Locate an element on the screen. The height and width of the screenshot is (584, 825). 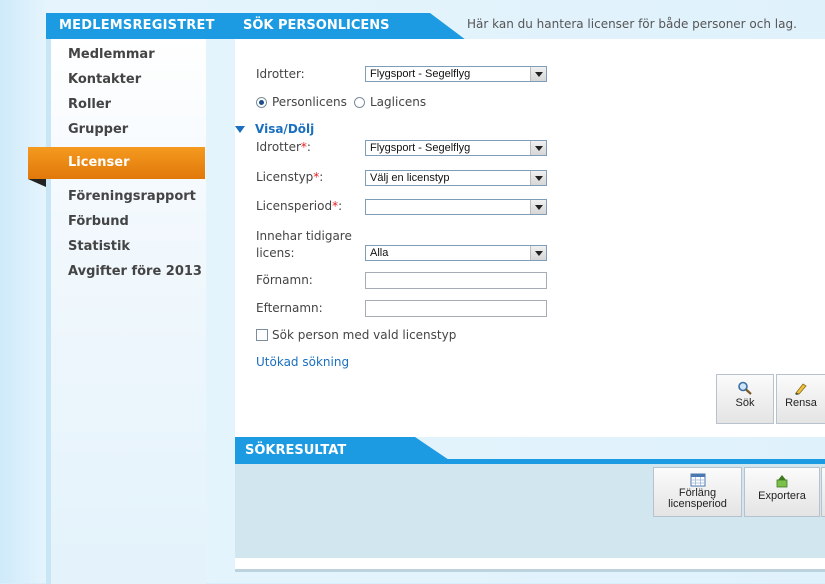
triangle-down-icon is located at coordinates (240, 129).